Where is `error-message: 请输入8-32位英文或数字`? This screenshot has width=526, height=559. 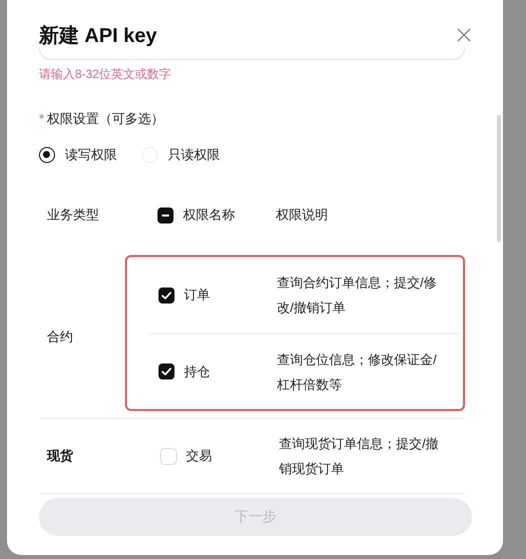 error-message: 请输入8-32位英文或数字 is located at coordinates (105, 74).